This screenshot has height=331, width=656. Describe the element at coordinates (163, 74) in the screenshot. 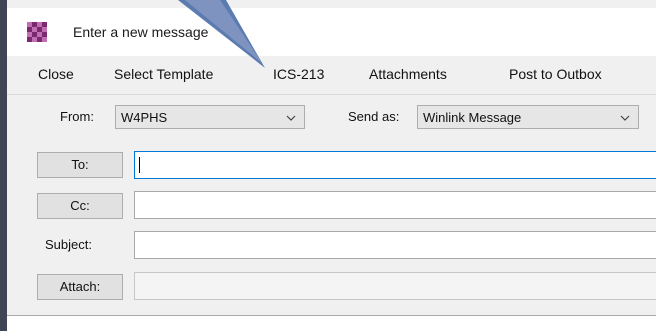

I see `menu-select-template: Select Template` at that location.